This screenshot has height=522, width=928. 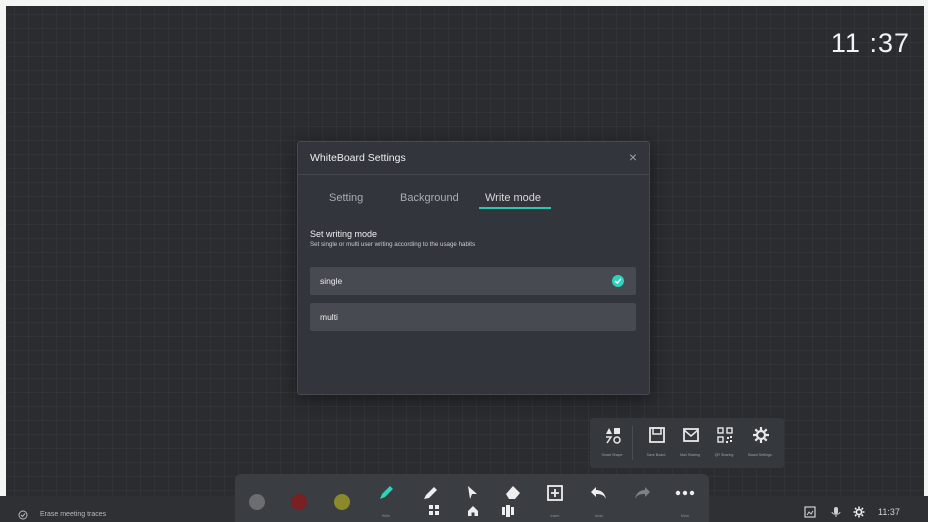 I want to click on screen-frame-left, so click(x=3, y=261).